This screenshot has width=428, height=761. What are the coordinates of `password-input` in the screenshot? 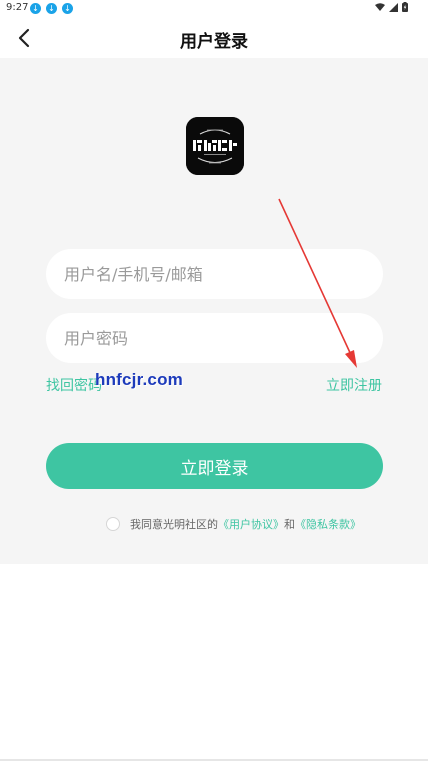 It's located at (214, 338).